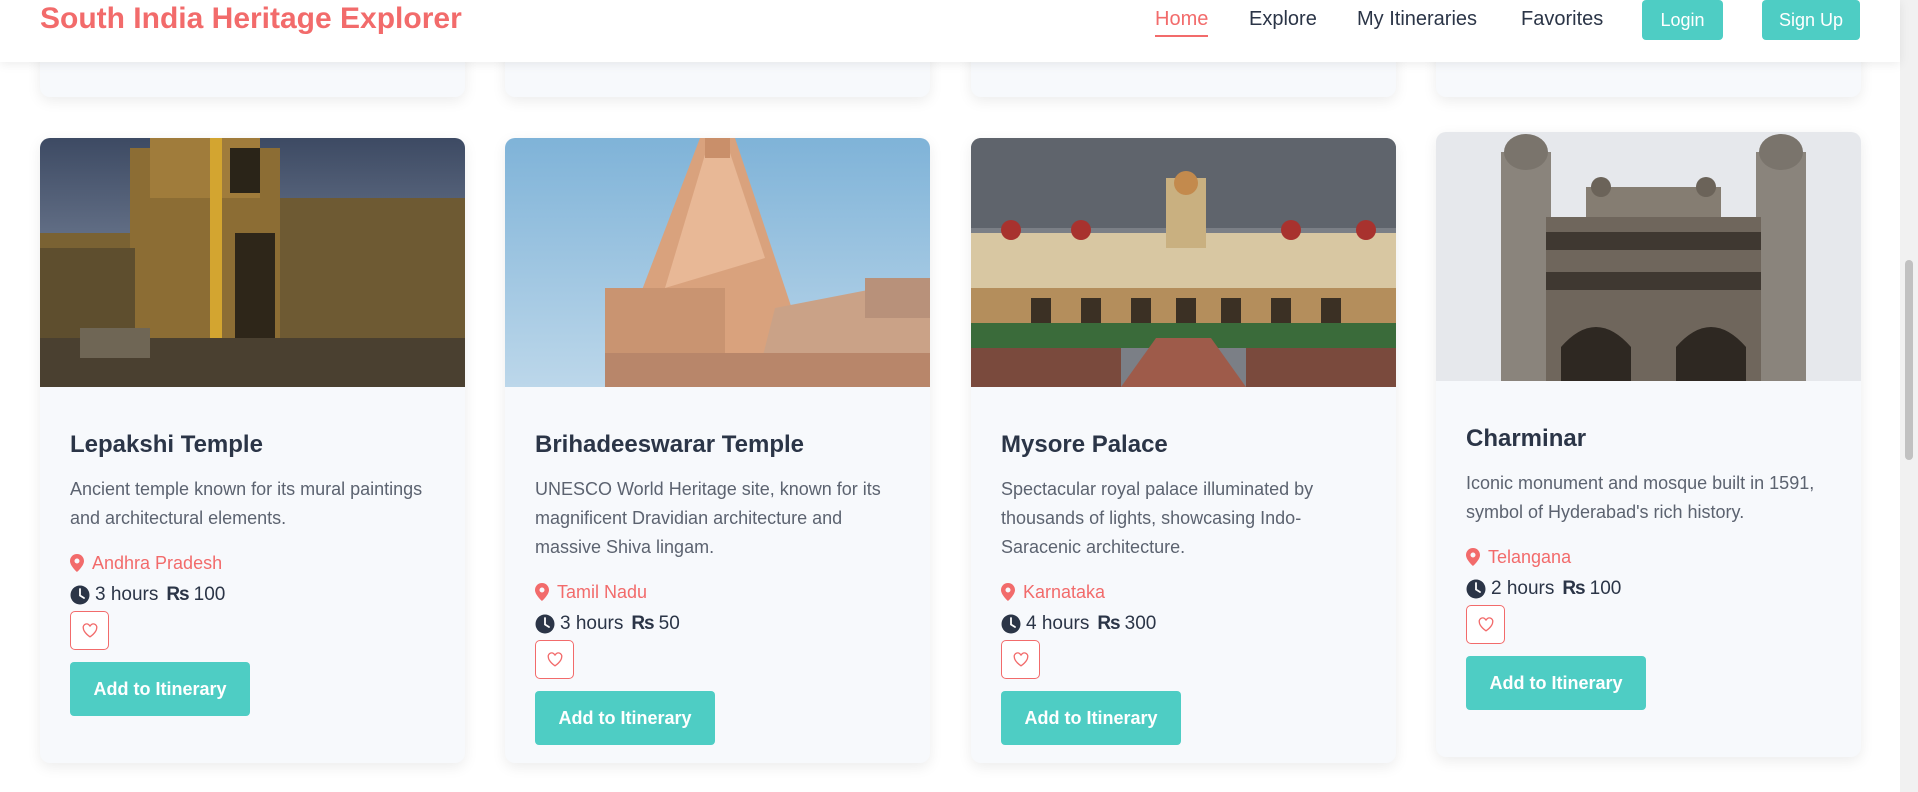 The width and height of the screenshot is (1918, 792). I want to click on nav-link-favorites: Favorites, so click(1562, 19).